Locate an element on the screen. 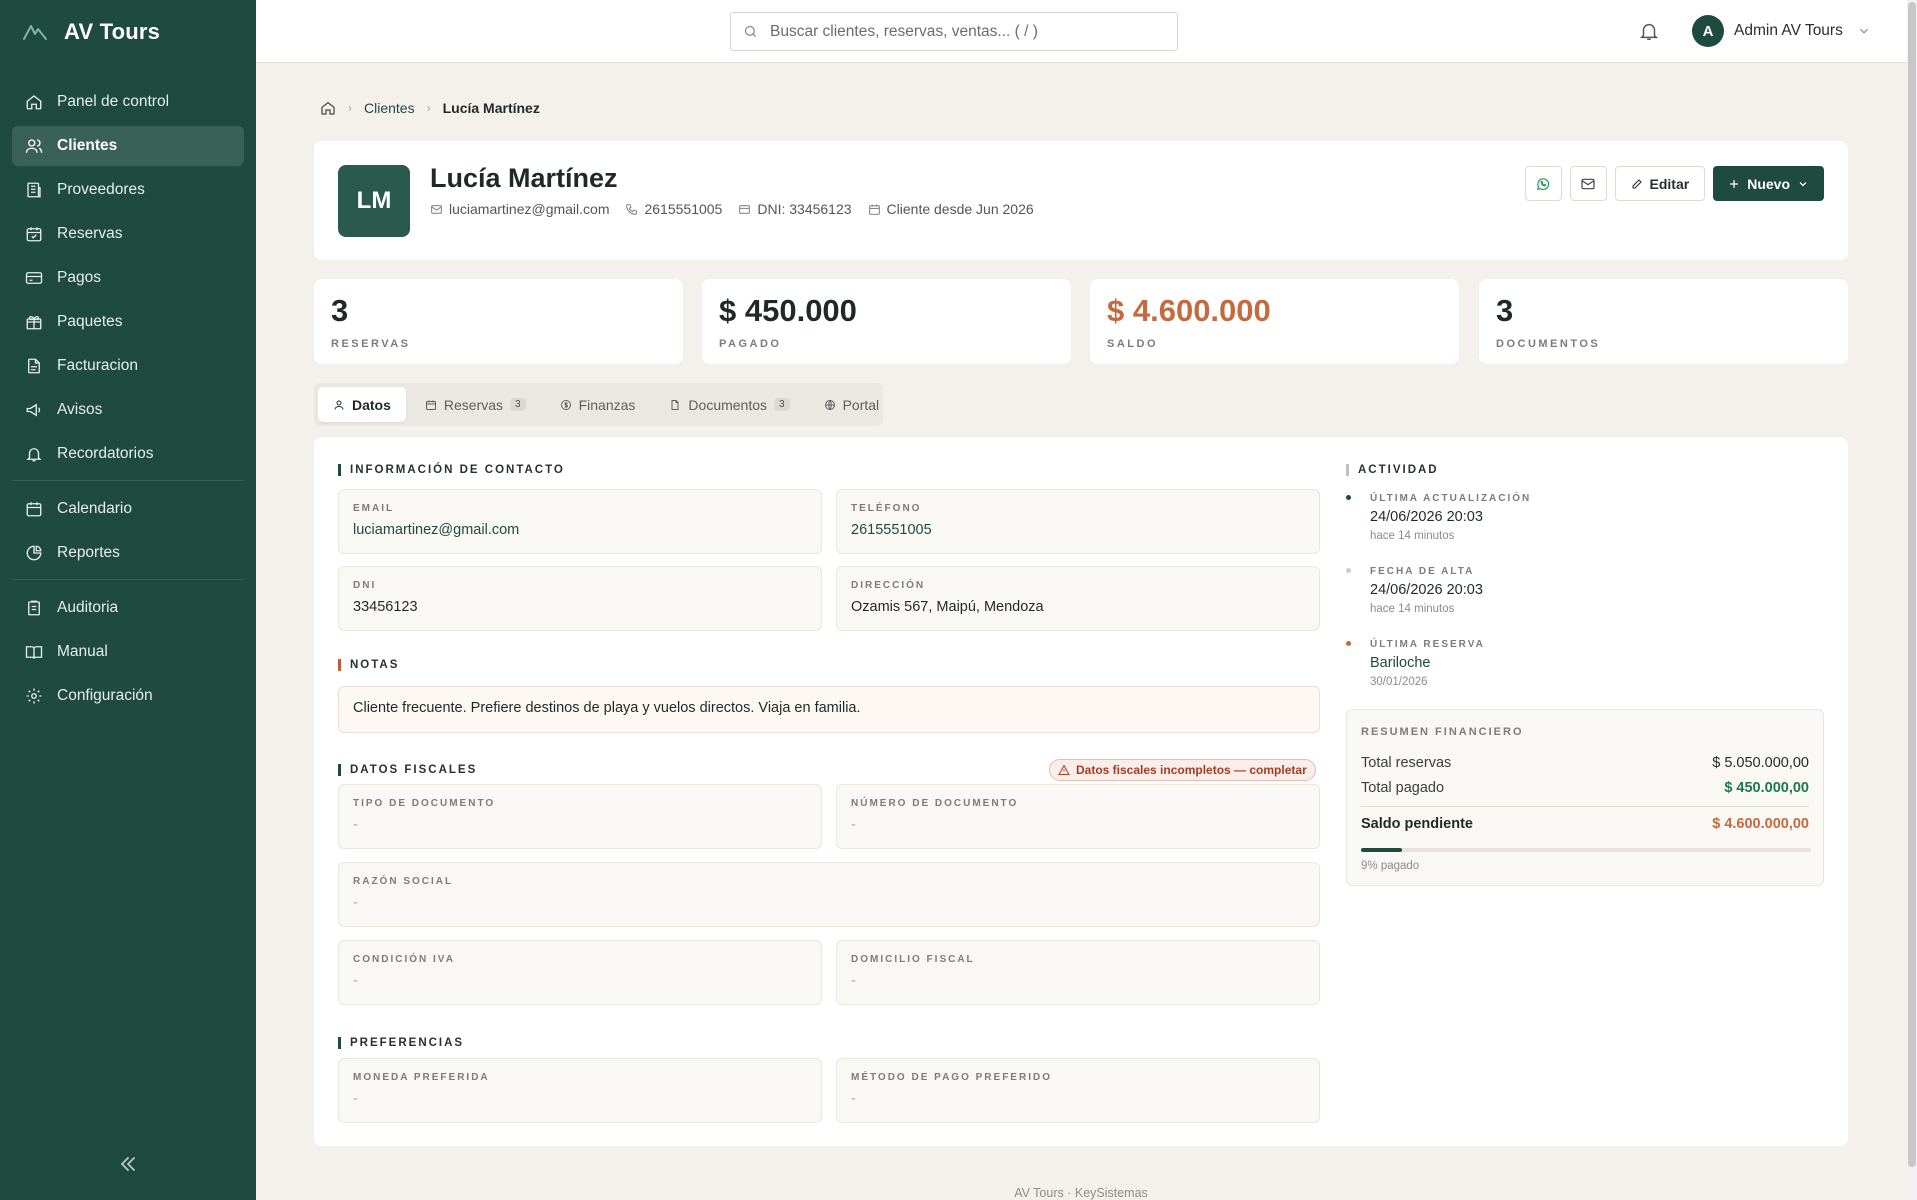  tab-documentos: Documentos 3 is located at coordinates (729, 404).